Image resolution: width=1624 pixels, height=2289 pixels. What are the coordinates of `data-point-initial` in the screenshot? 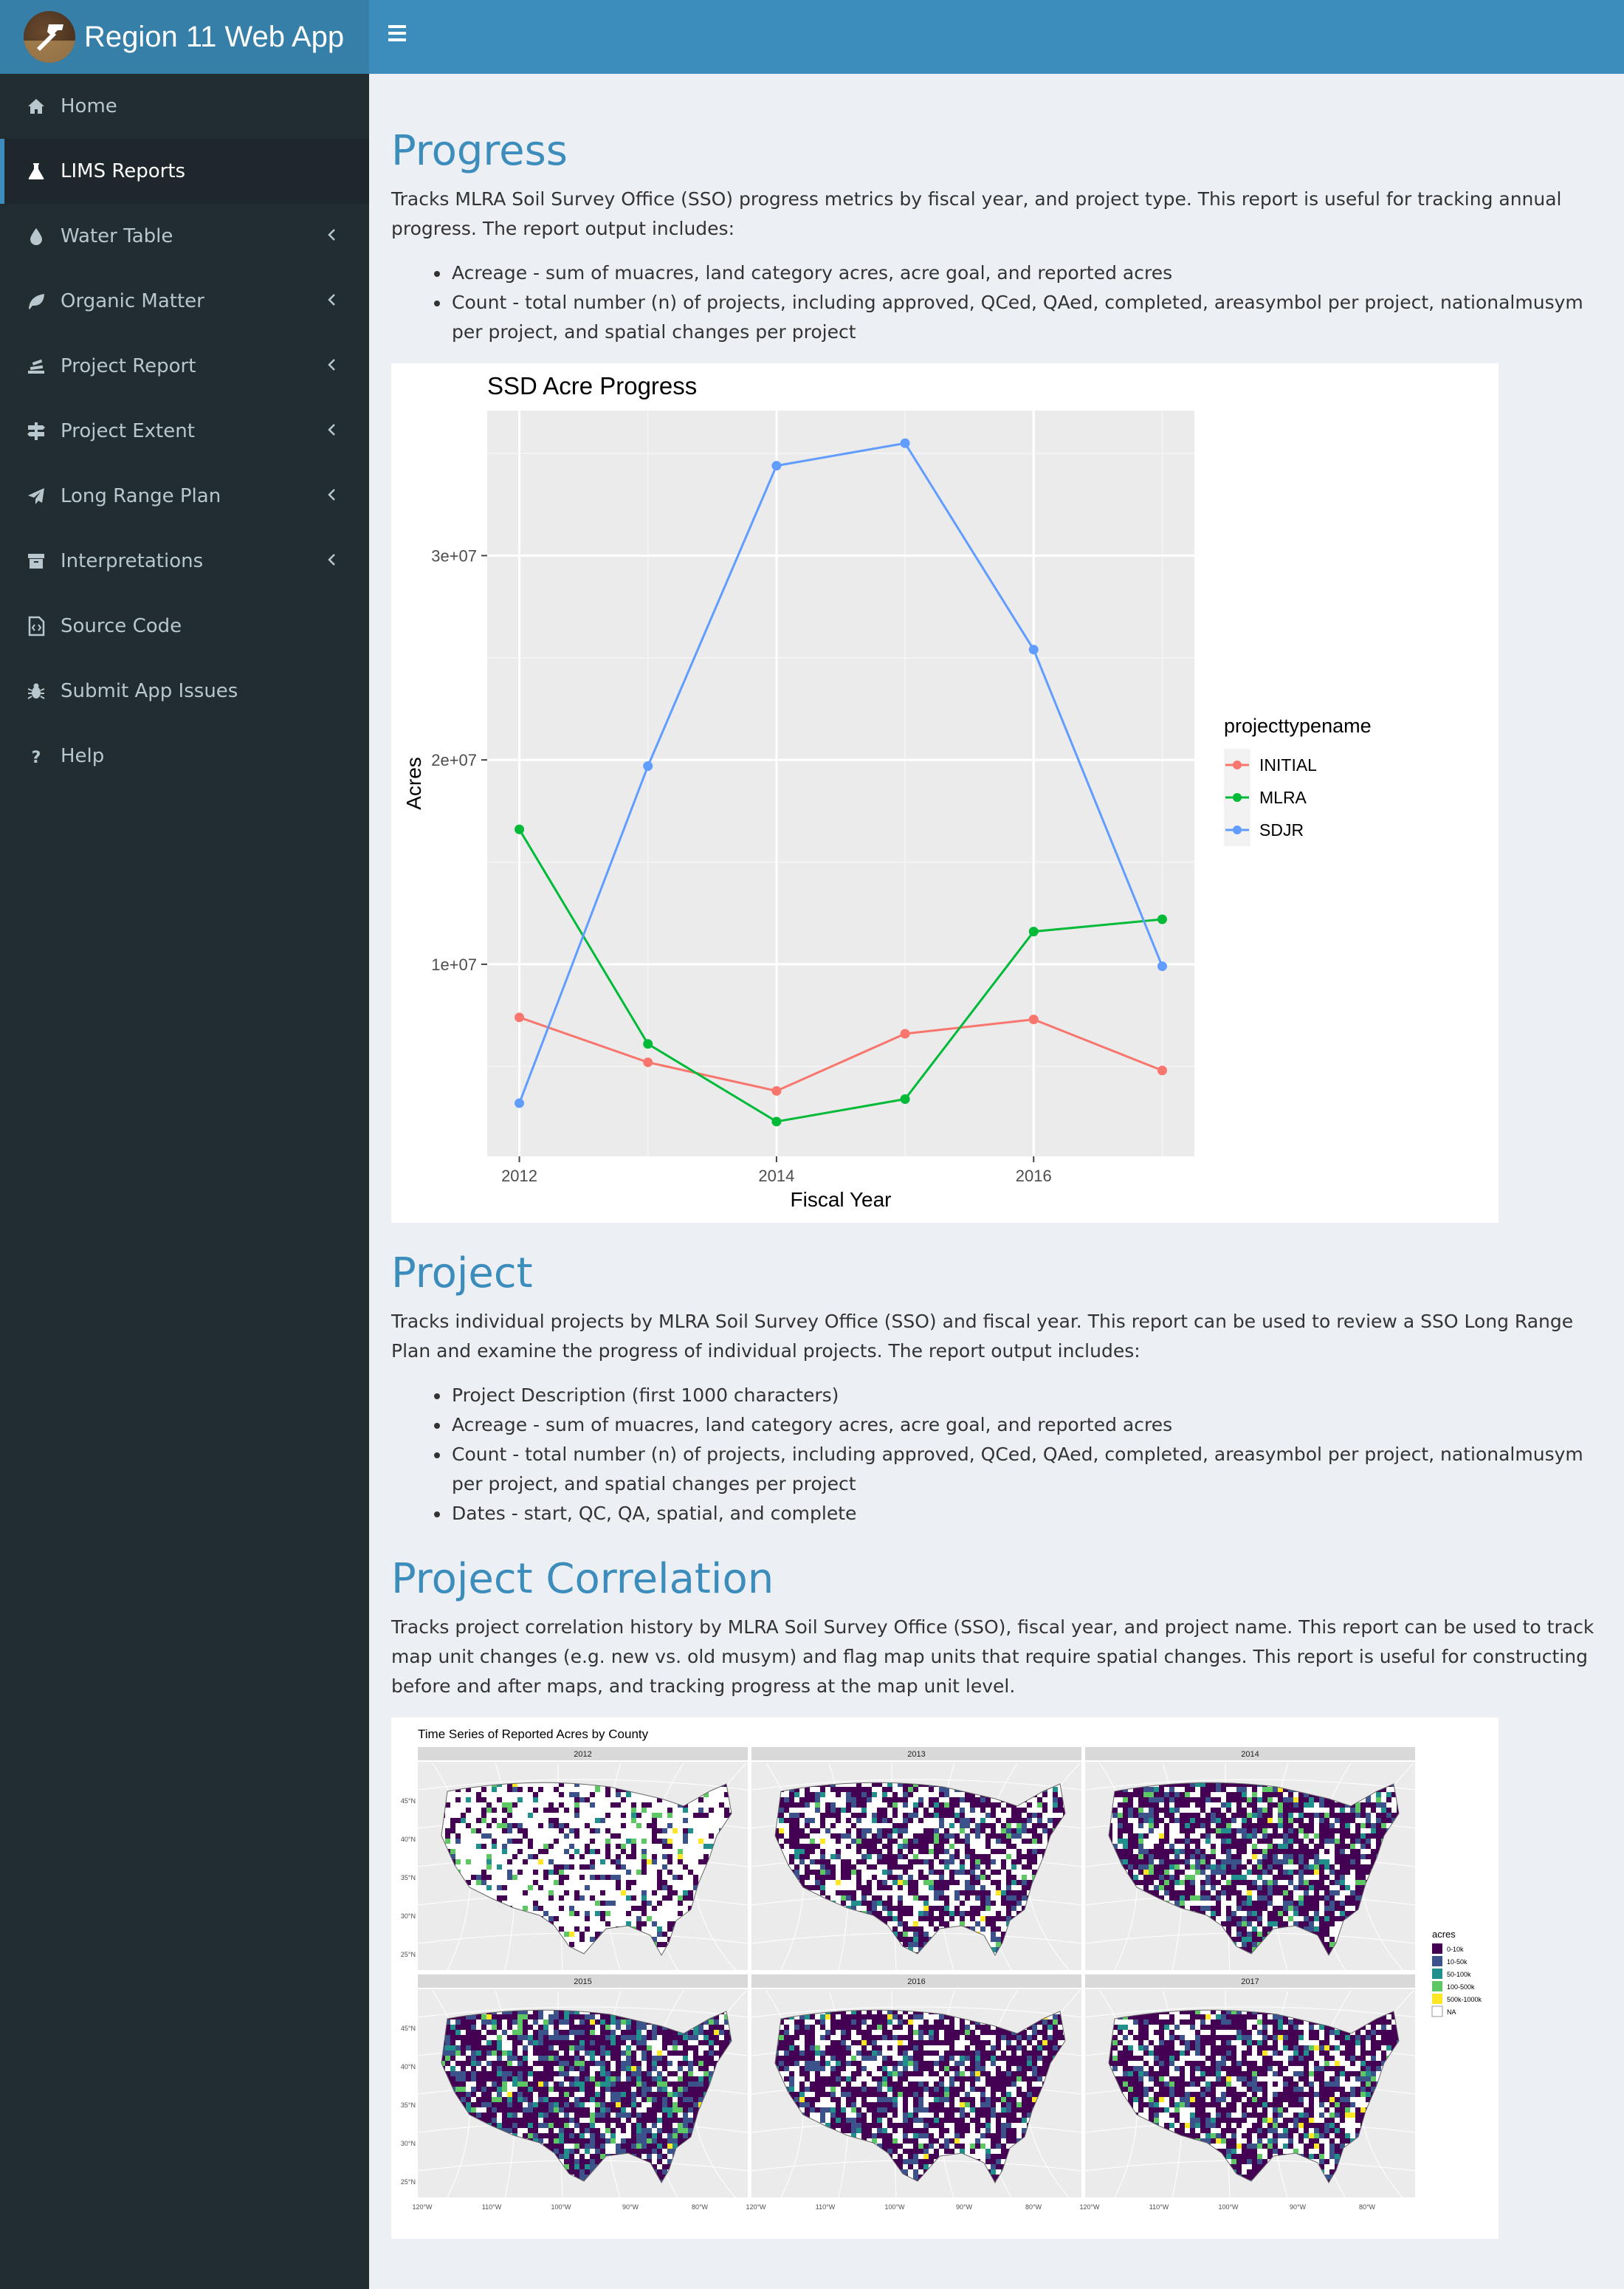 It's located at (648, 1062).